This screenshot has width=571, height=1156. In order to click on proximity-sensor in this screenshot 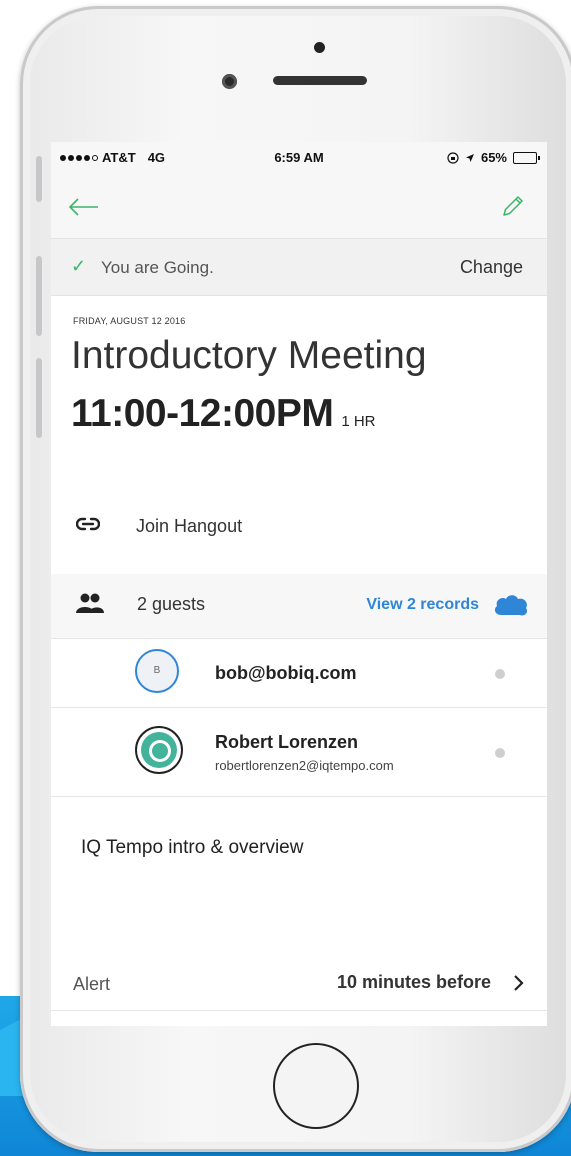, I will do `click(319, 47)`.